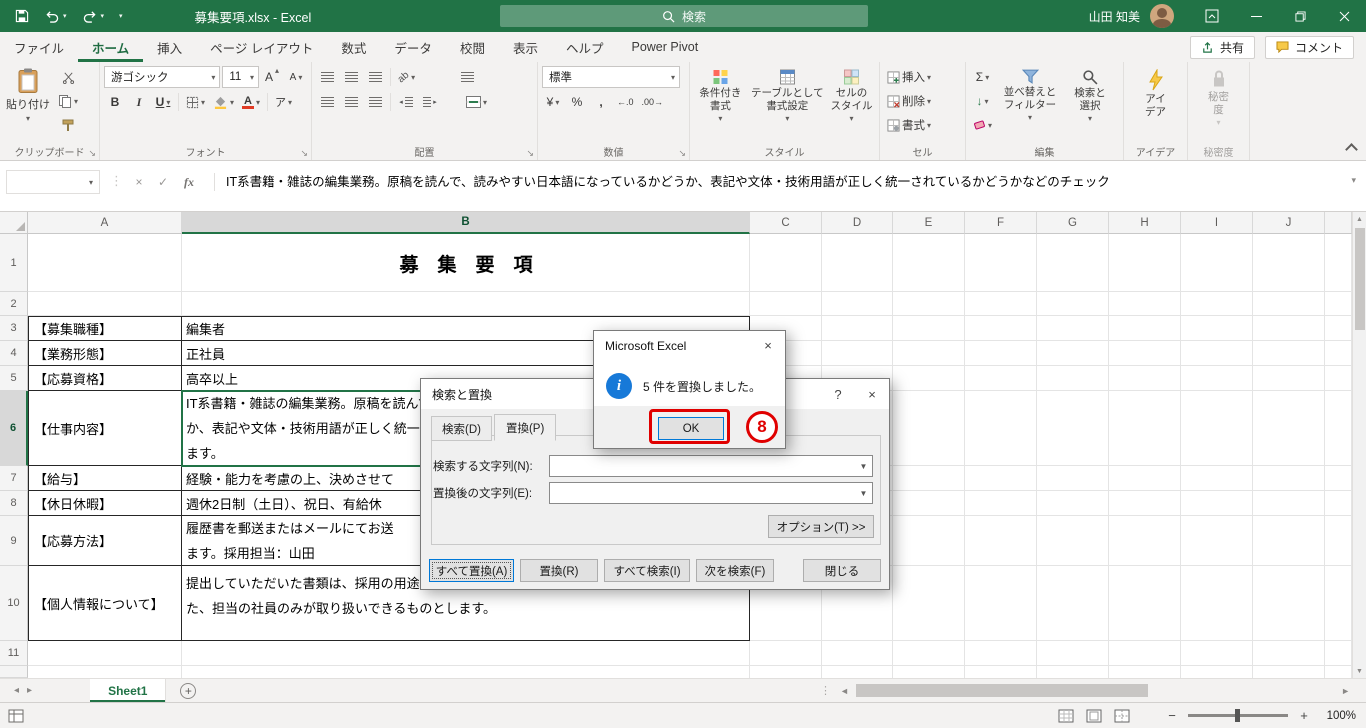 The height and width of the screenshot is (728, 1366). What do you see at coordinates (601, 102) in the screenshot?
I see `comma-style-button: ,` at bounding box center [601, 102].